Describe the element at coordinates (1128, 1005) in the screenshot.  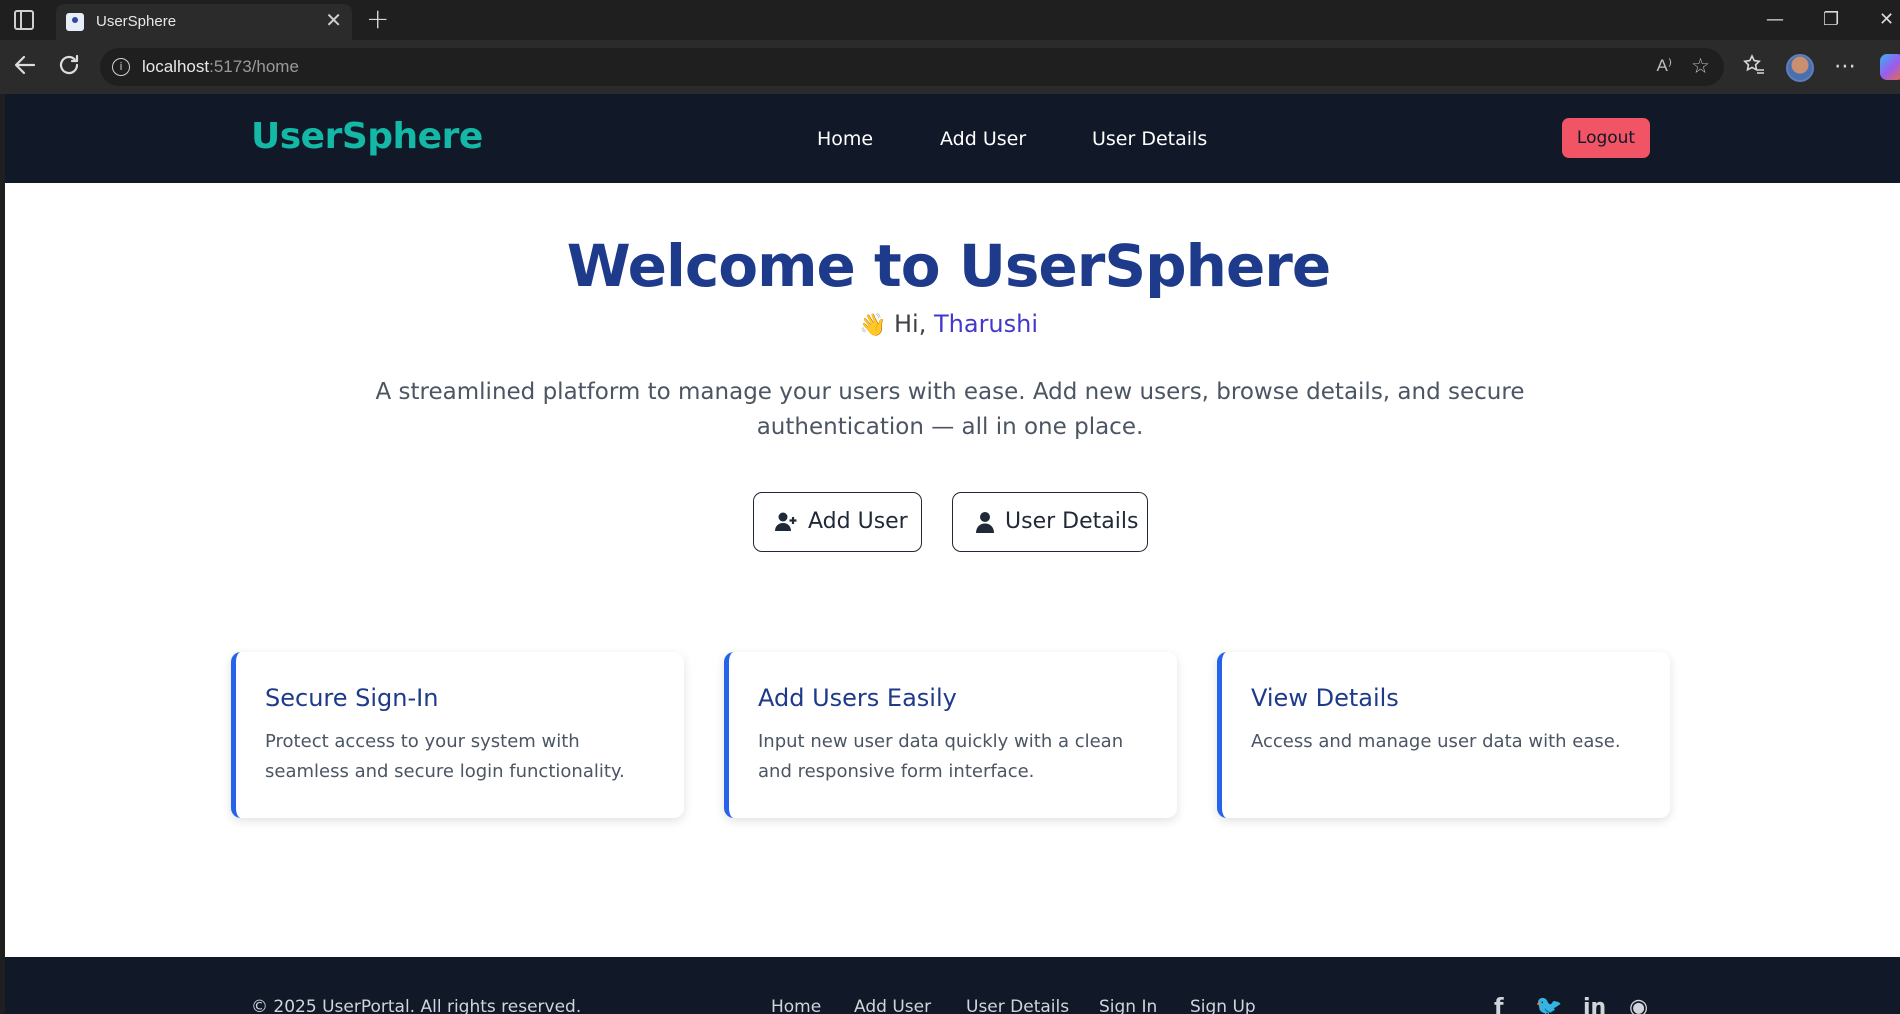
I see `footer-link-sign-in: Sign In` at that location.